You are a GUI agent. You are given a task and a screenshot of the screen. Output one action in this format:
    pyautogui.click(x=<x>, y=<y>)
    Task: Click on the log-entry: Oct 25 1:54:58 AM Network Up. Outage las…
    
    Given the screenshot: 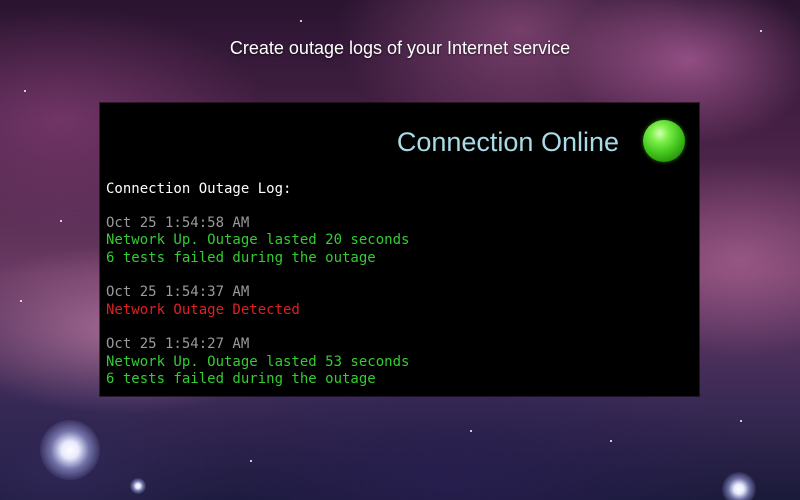 What is the action you would take?
    pyautogui.click(x=257, y=241)
    